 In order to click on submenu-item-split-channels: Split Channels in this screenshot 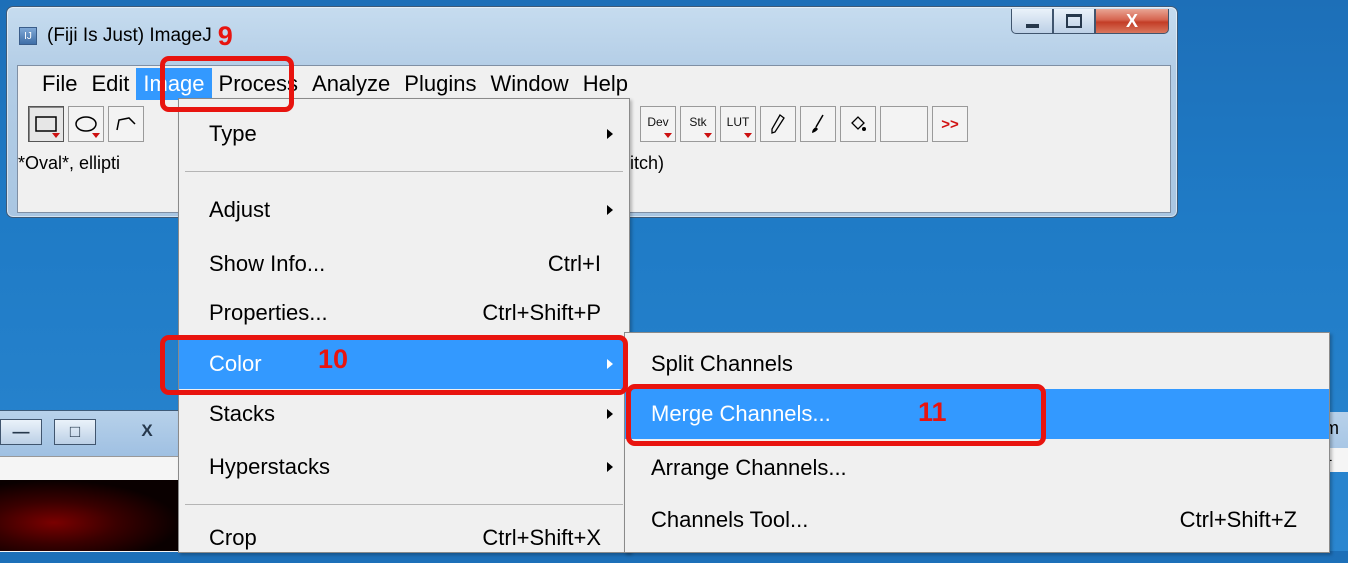, I will do `click(977, 364)`.